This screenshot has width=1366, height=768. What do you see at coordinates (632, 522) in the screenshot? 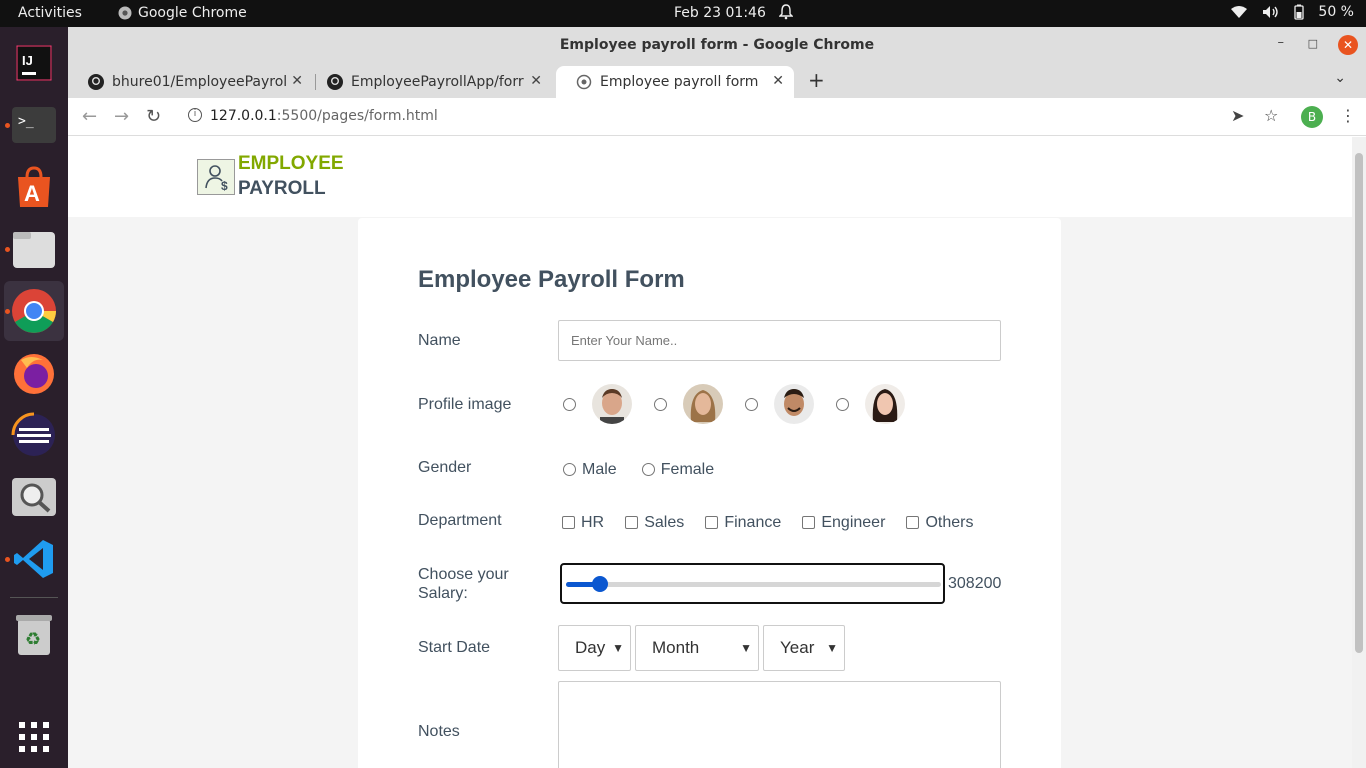
I see `department-checkbox-sales` at bounding box center [632, 522].